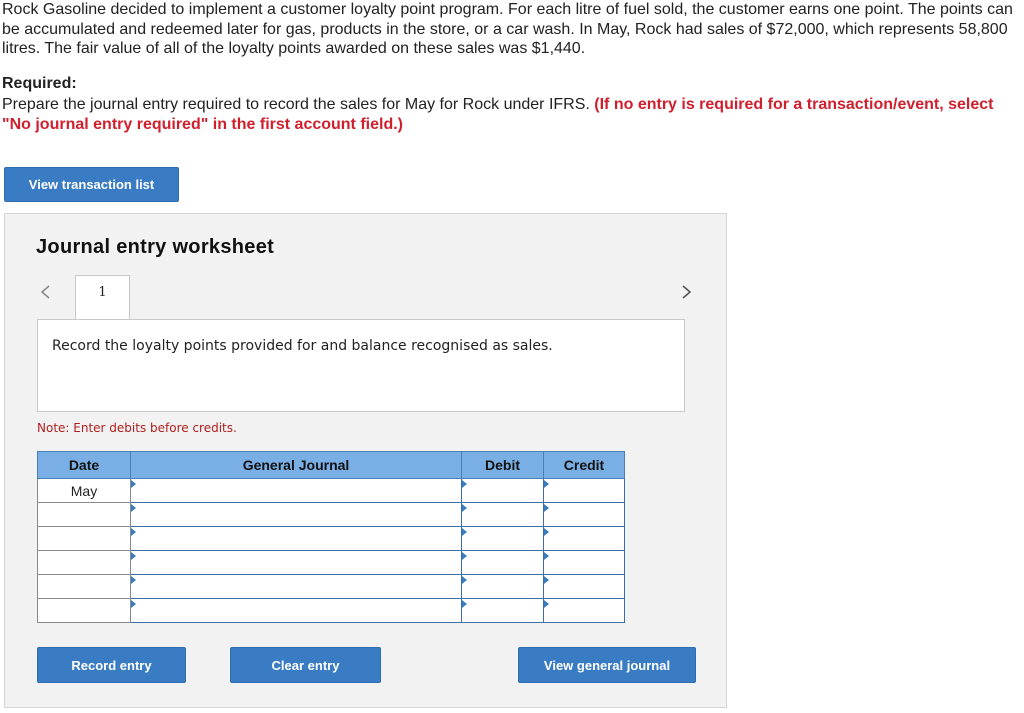 The image size is (1024, 713). I want to click on record-entry-button: Record entry, so click(111, 665).